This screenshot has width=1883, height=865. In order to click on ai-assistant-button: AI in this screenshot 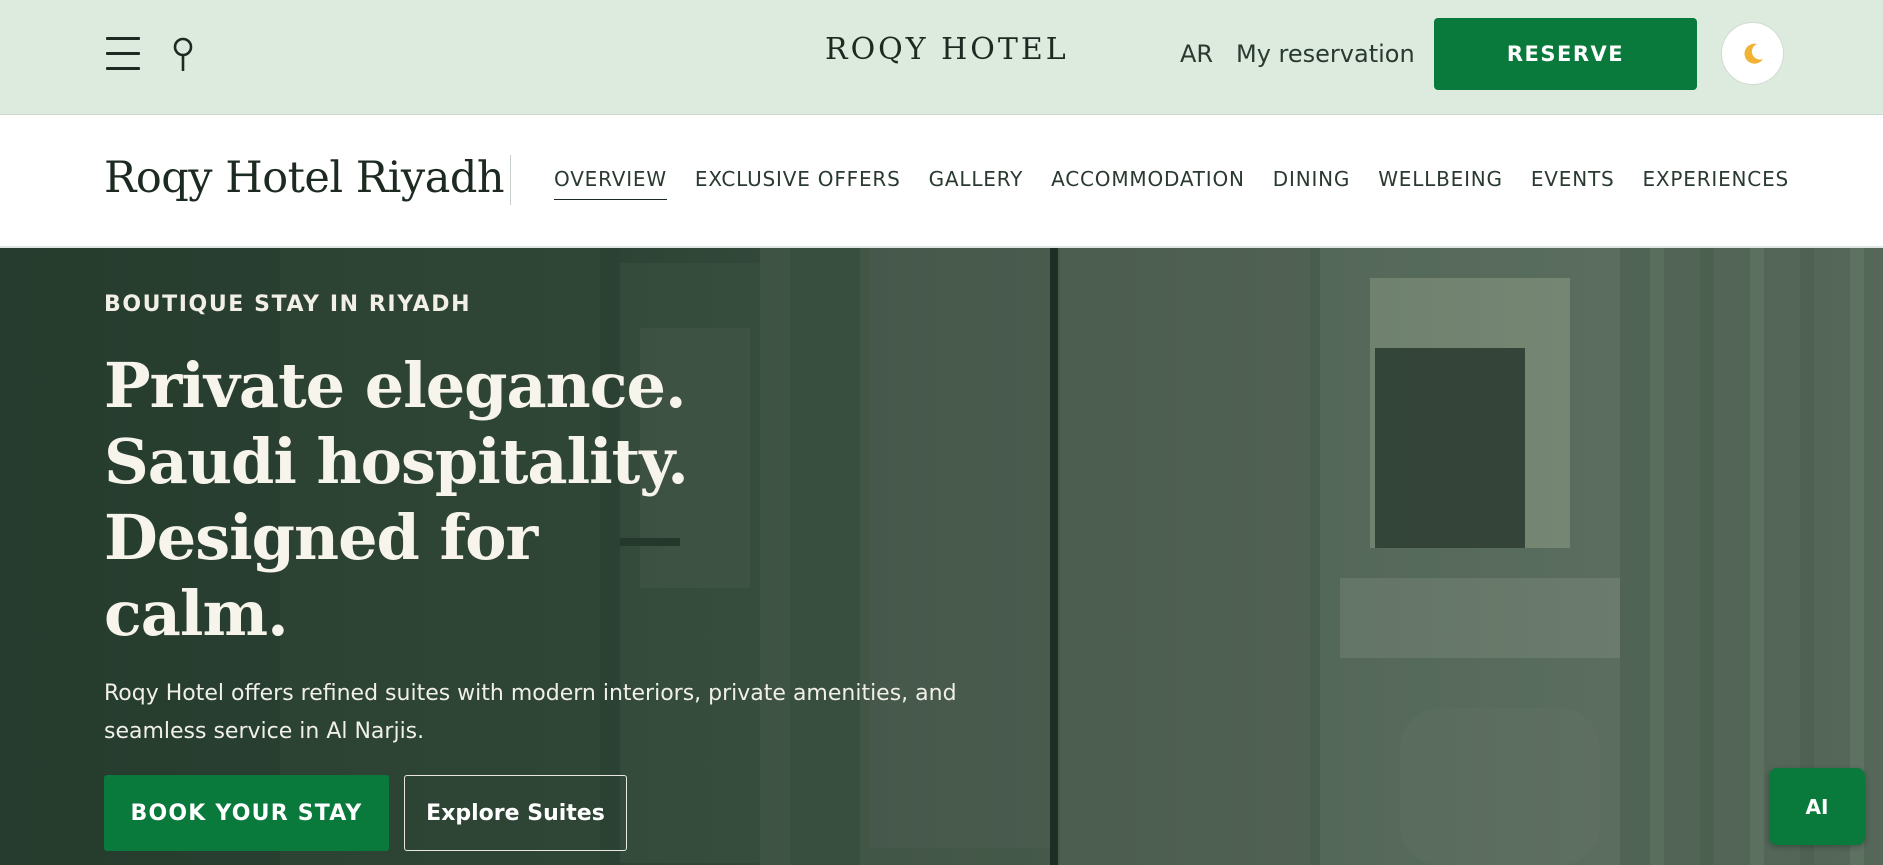, I will do `click(1817, 806)`.